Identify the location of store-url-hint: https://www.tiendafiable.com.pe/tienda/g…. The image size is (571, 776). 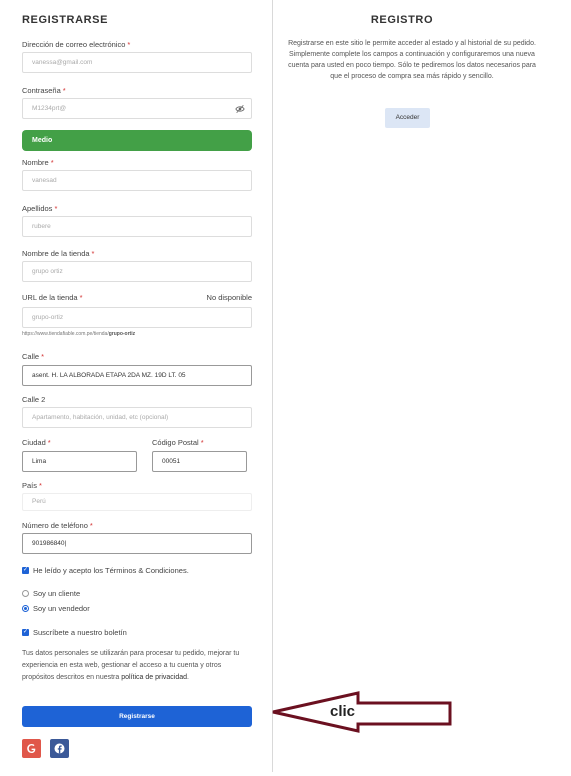
(79, 334).